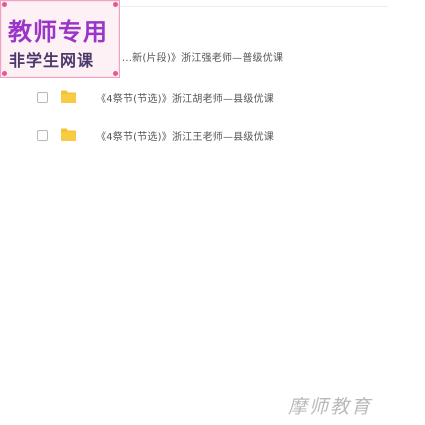  Describe the element at coordinates (330, 407) in the screenshot. I see `brand-watermark: 摩师教育` at that location.